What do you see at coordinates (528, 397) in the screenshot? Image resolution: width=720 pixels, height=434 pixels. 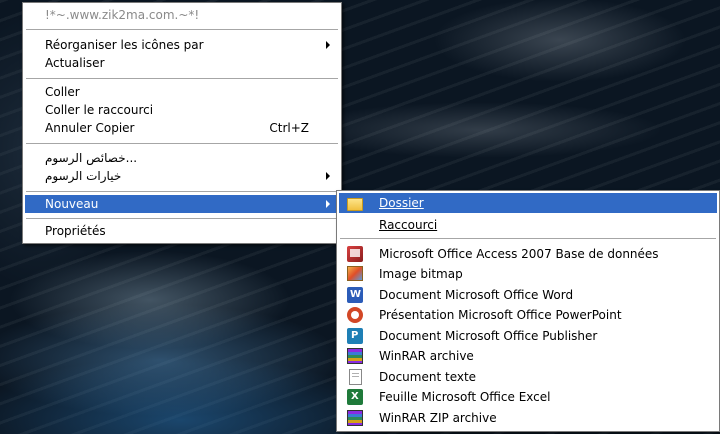 I see `submenu-item-excel: Feuille Microsoft Office Excel` at bounding box center [528, 397].